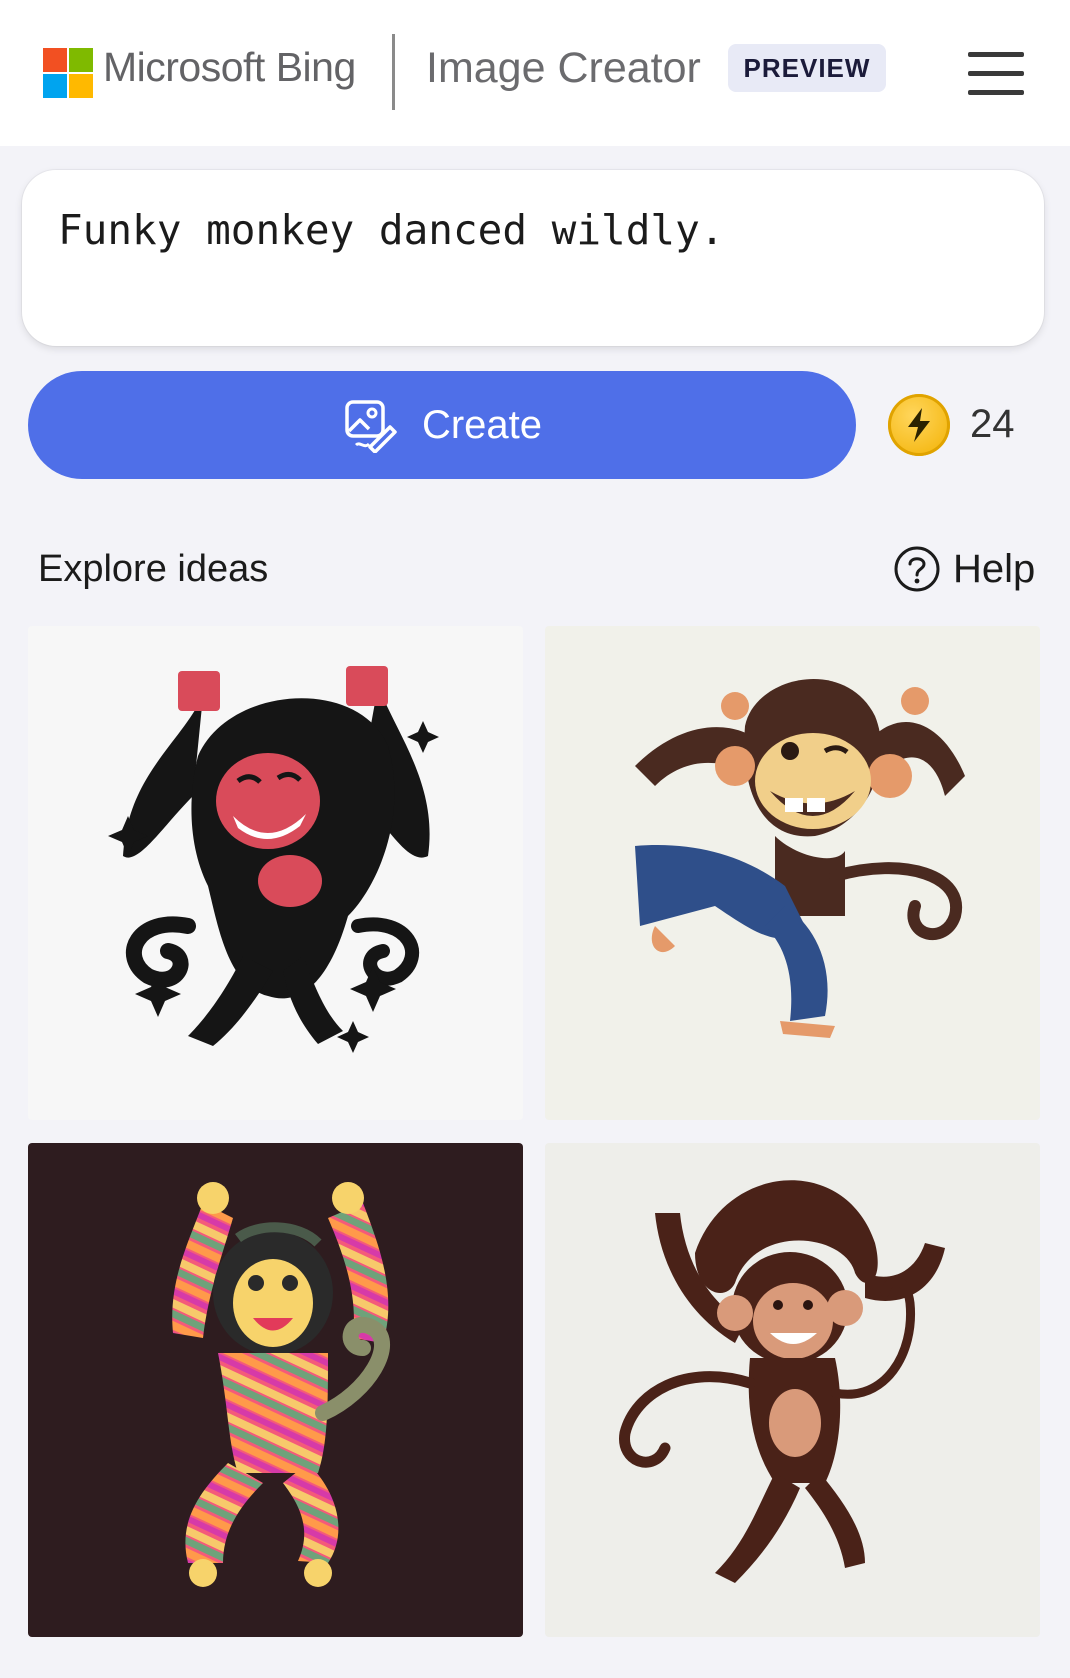  Describe the element at coordinates (994, 568) in the screenshot. I see `help-label: Help` at that location.